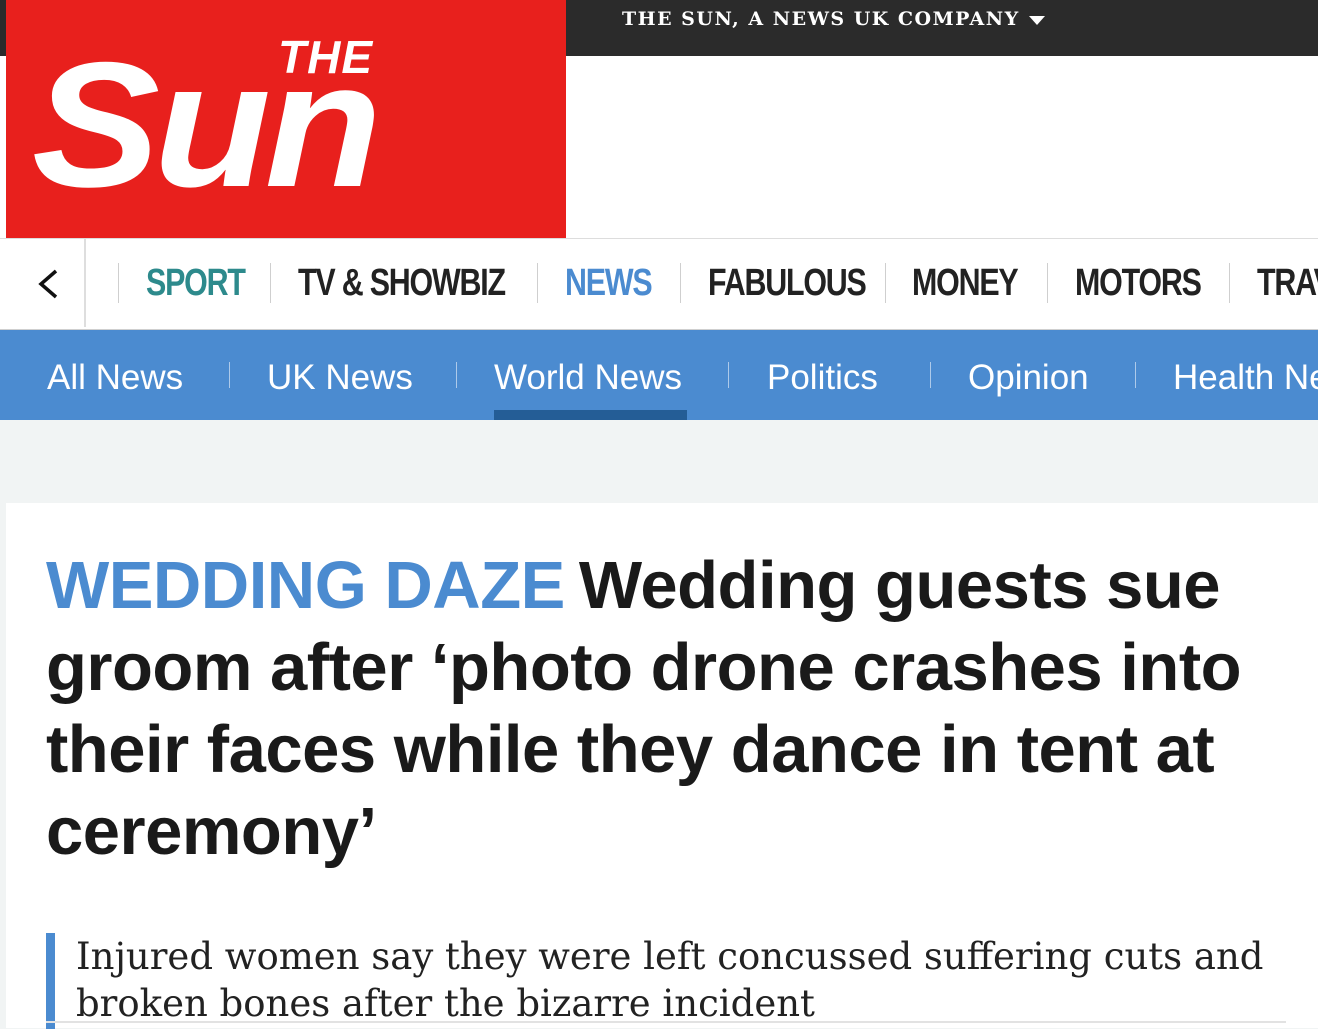 This screenshot has width=1318, height=1029. What do you see at coordinates (965, 283) in the screenshot?
I see `nav-money: MONEY` at bounding box center [965, 283].